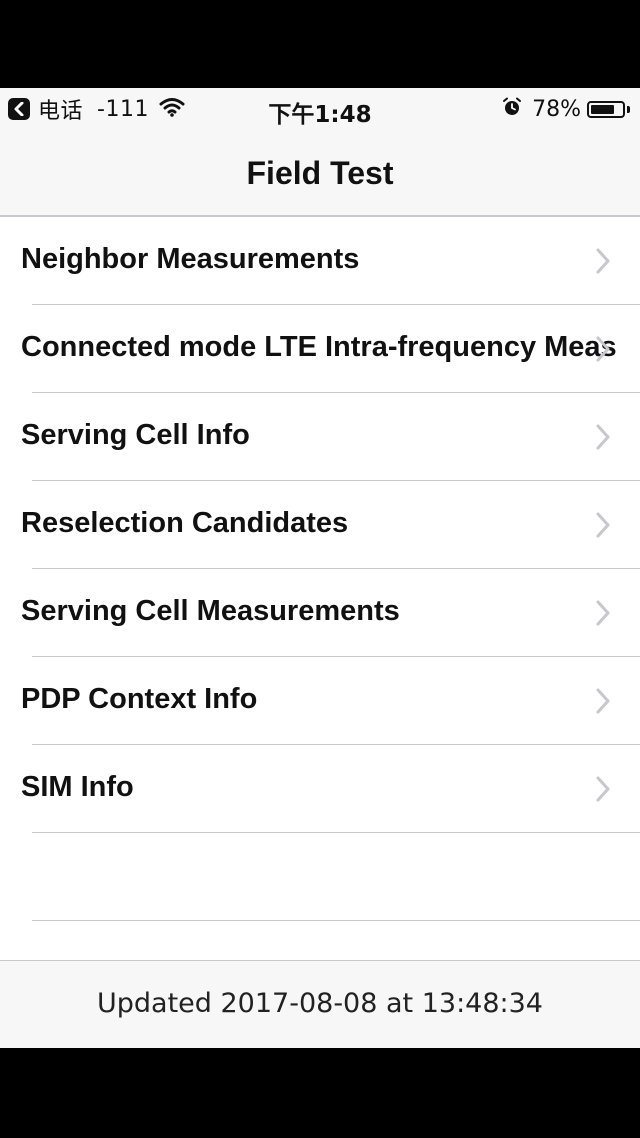  I want to click on menu-row-label: Serving Cell Measurements, so click(210, 611).